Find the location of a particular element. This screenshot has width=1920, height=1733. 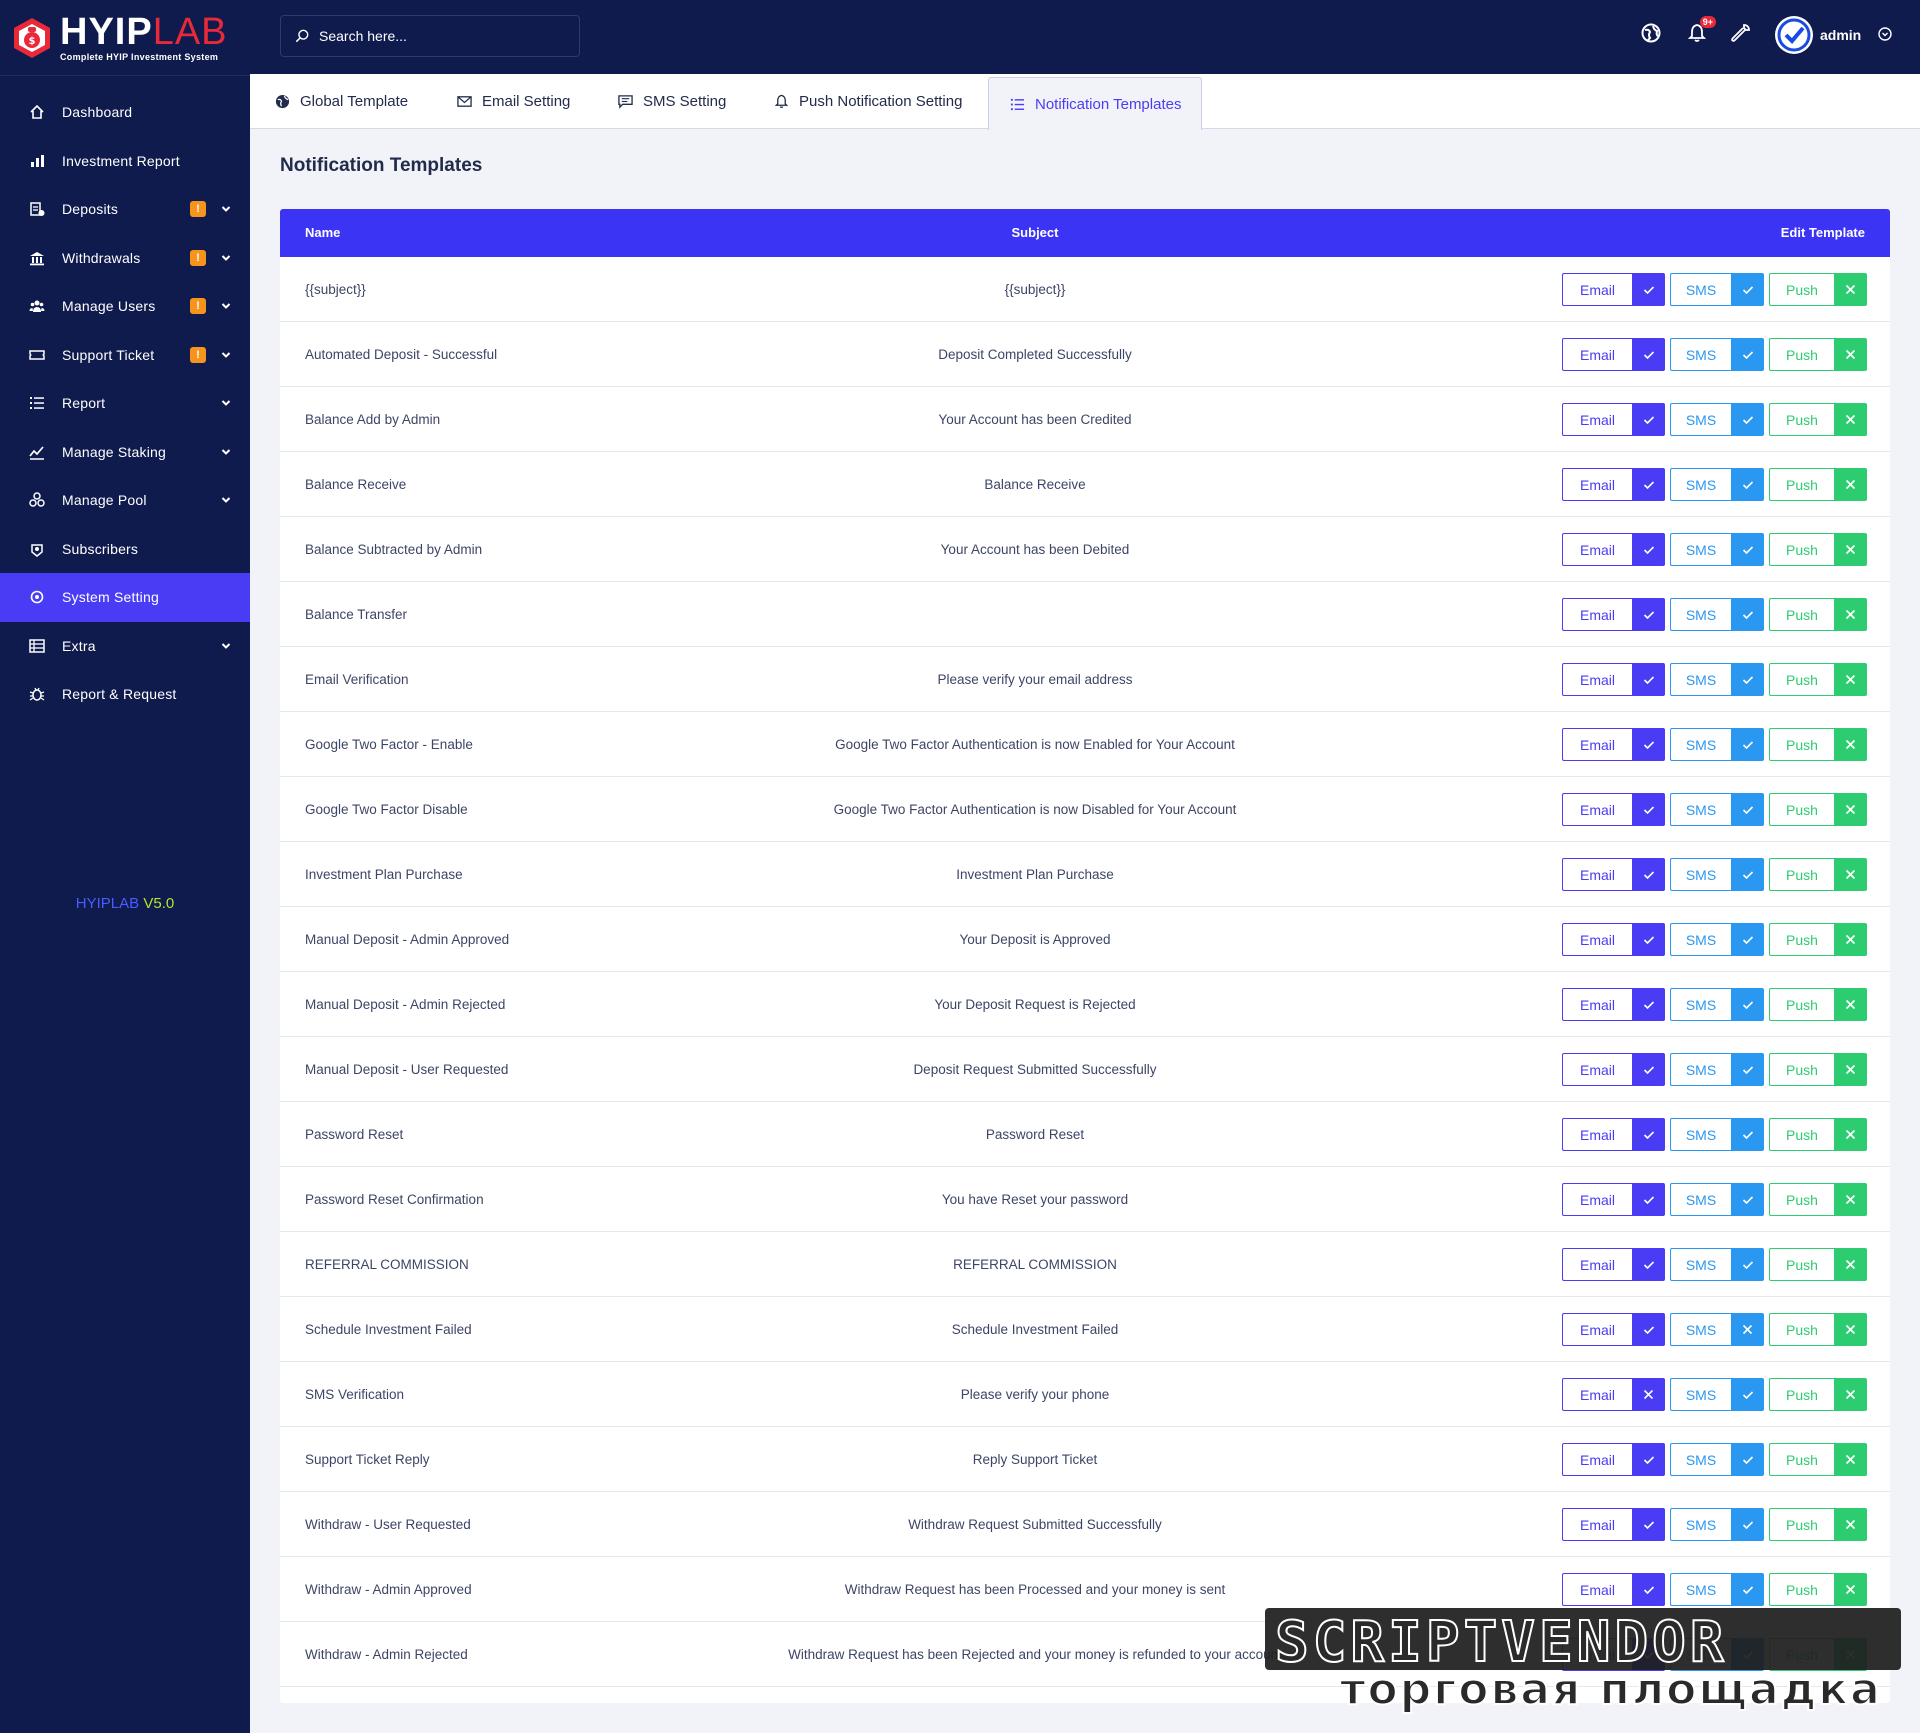

tab-email-setting: Email Setting is located at coordinates (513, 101).